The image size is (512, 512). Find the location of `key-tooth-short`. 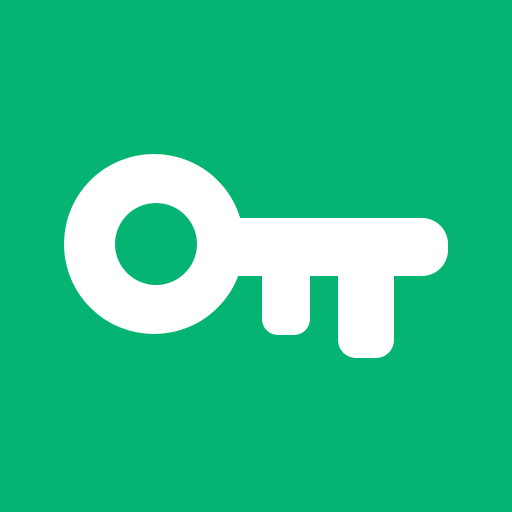

key-tooth-short is located at coordinates (286, 295).